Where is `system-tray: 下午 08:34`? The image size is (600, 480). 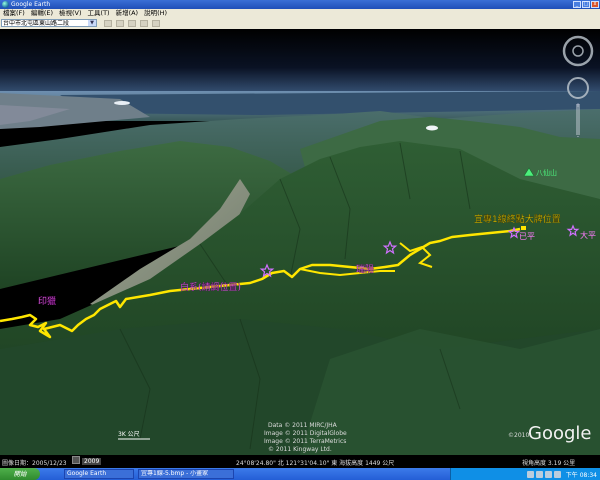
system-tray: 下午 08:34 is located at coordinates (525, 474).